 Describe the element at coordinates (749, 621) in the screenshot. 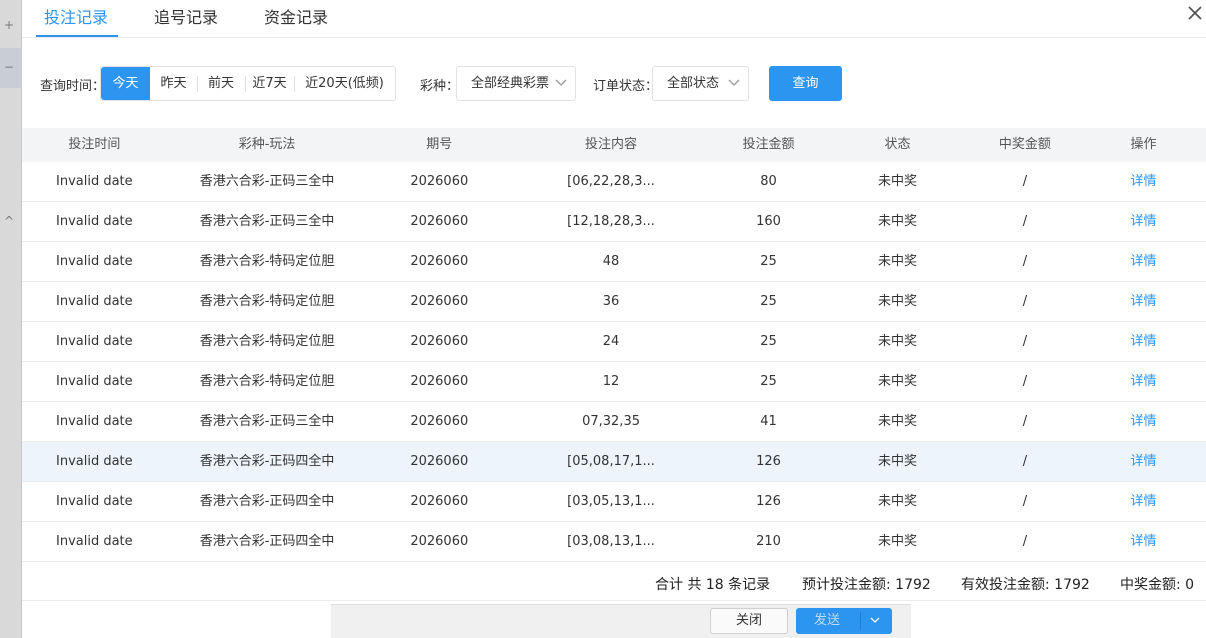

I see `close-button: 关闭` at that location.